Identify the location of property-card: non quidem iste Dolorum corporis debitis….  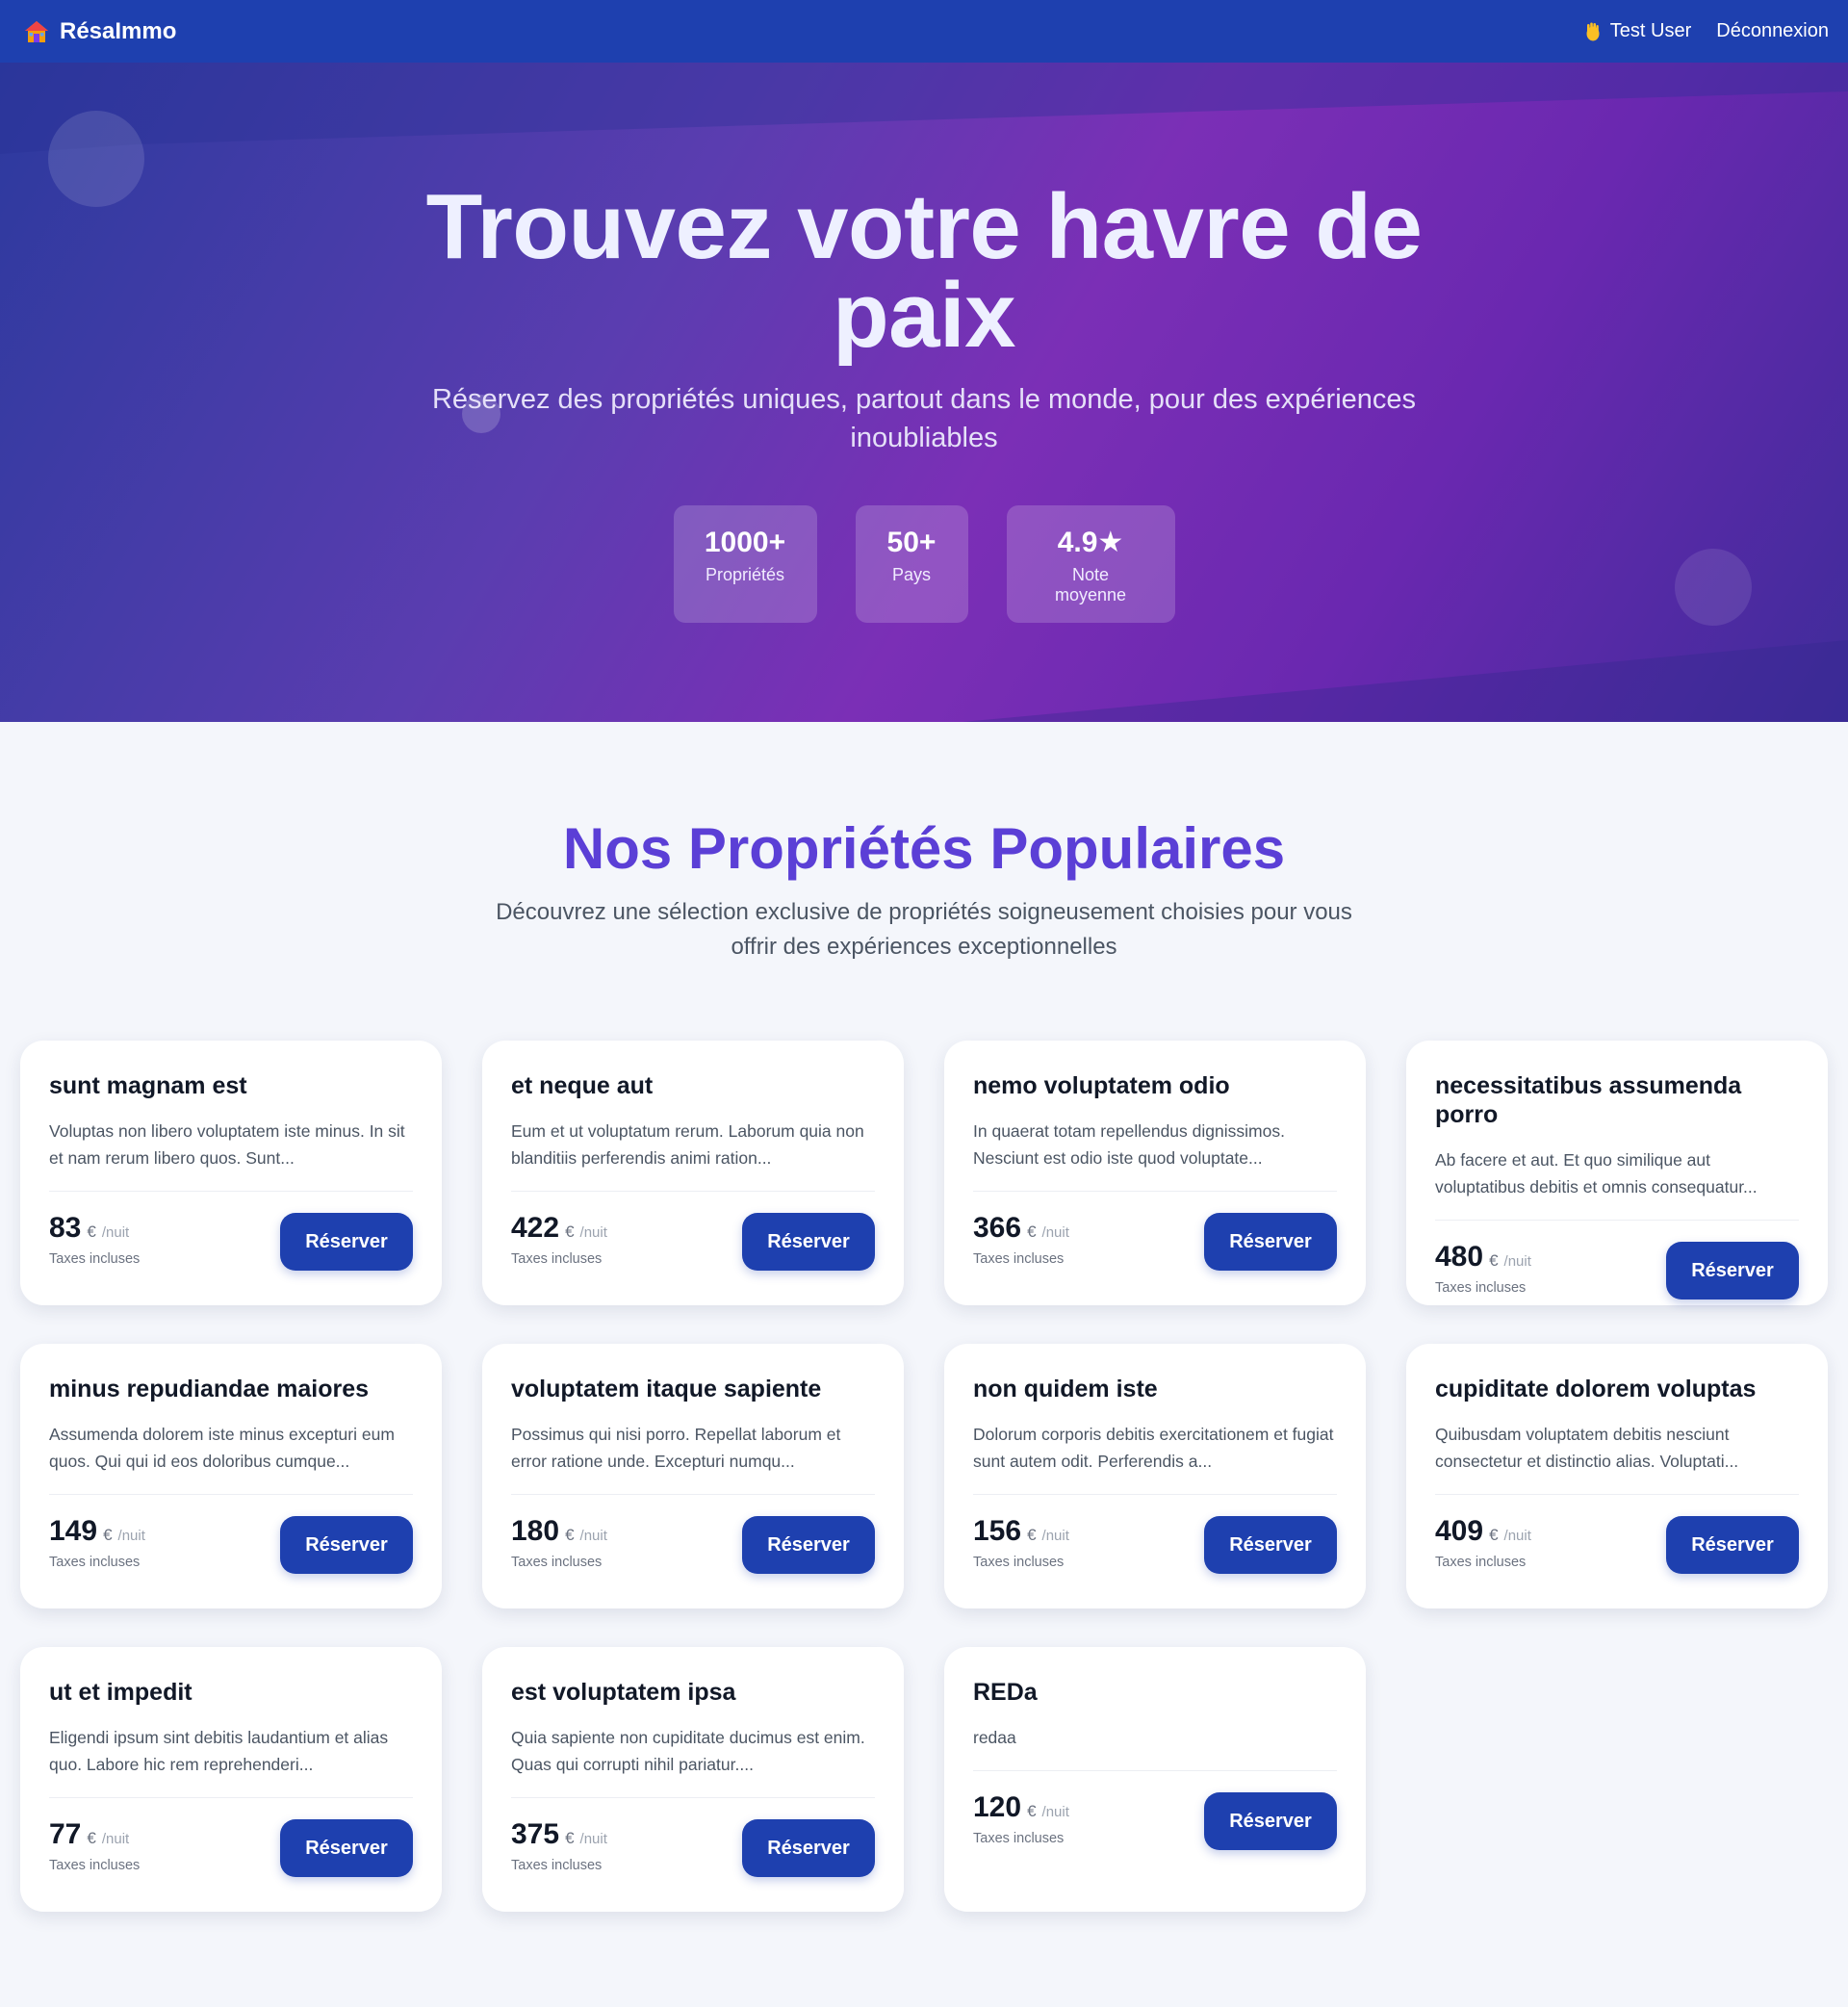
(1155, 1476).